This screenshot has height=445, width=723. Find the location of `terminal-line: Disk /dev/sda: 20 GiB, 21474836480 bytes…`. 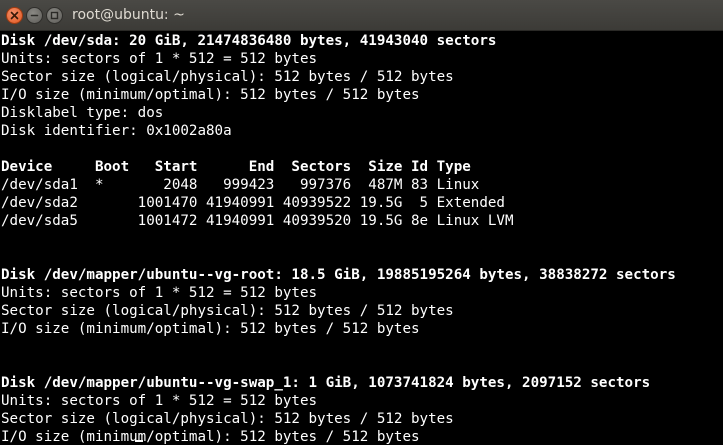

terminal-line: Disk /dev/sda: 20 GiB, 21474836480 bytes… is located at coordinates (249, 41).